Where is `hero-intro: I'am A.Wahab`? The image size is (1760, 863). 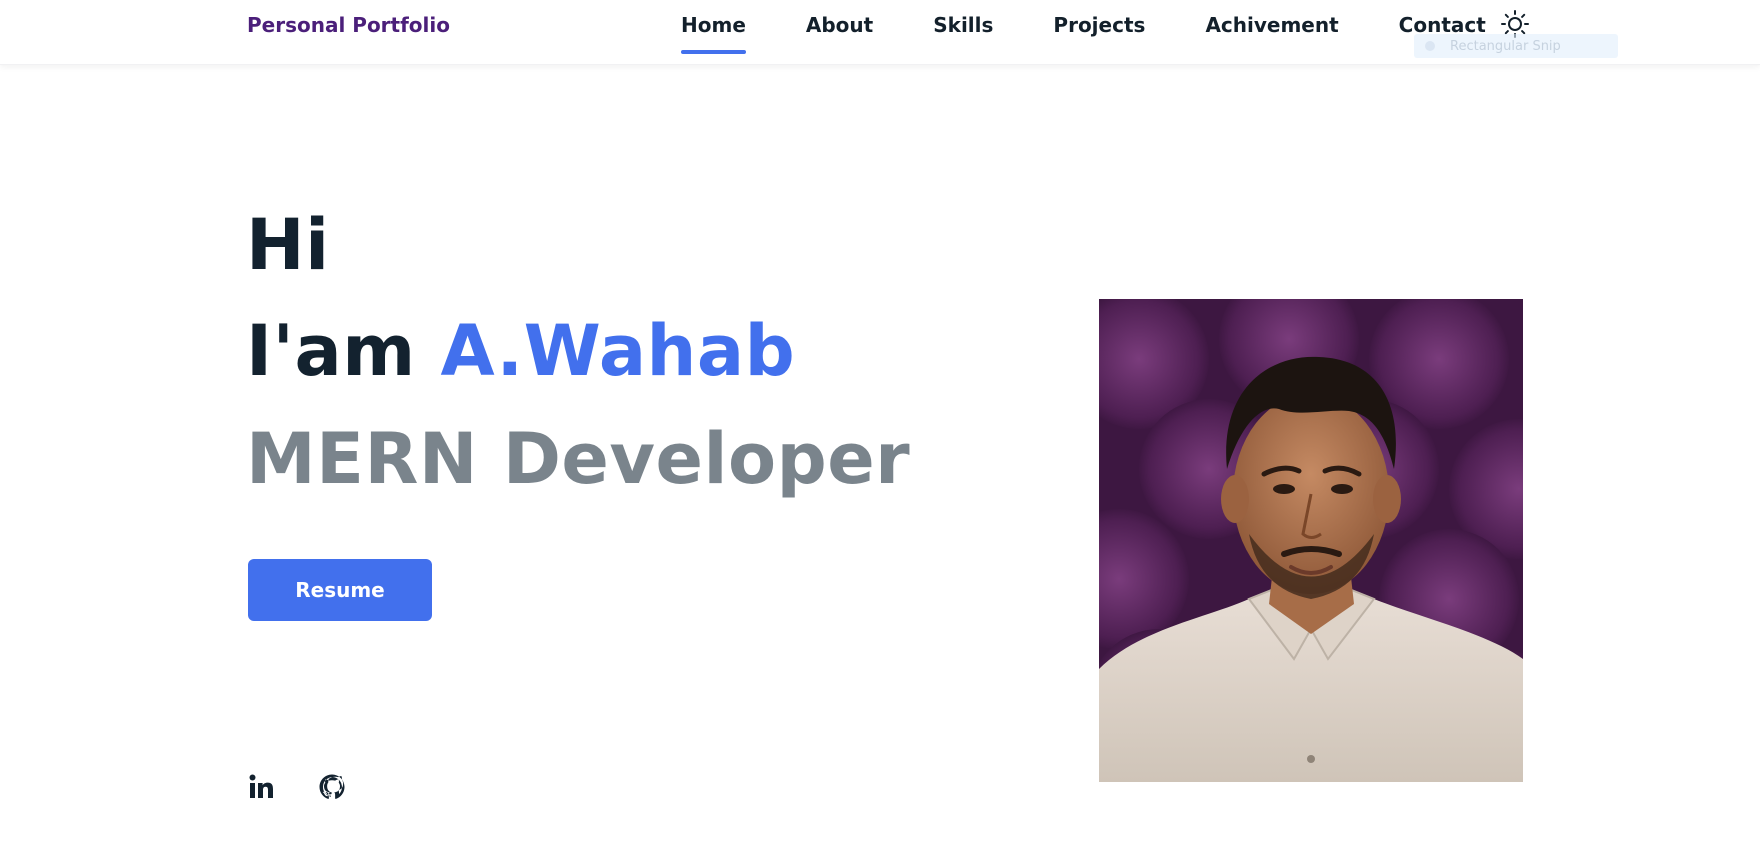 hero-intro: I'am A.Wahab is located at coordinates (520, 351).